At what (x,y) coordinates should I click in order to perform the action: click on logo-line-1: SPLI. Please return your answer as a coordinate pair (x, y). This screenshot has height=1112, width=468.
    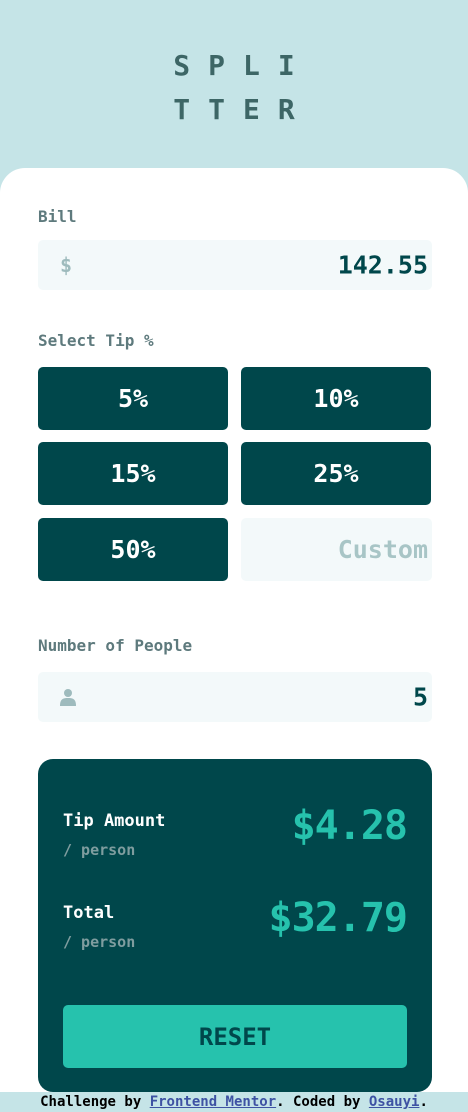
    Looking at the image, I should click on (243, 65).